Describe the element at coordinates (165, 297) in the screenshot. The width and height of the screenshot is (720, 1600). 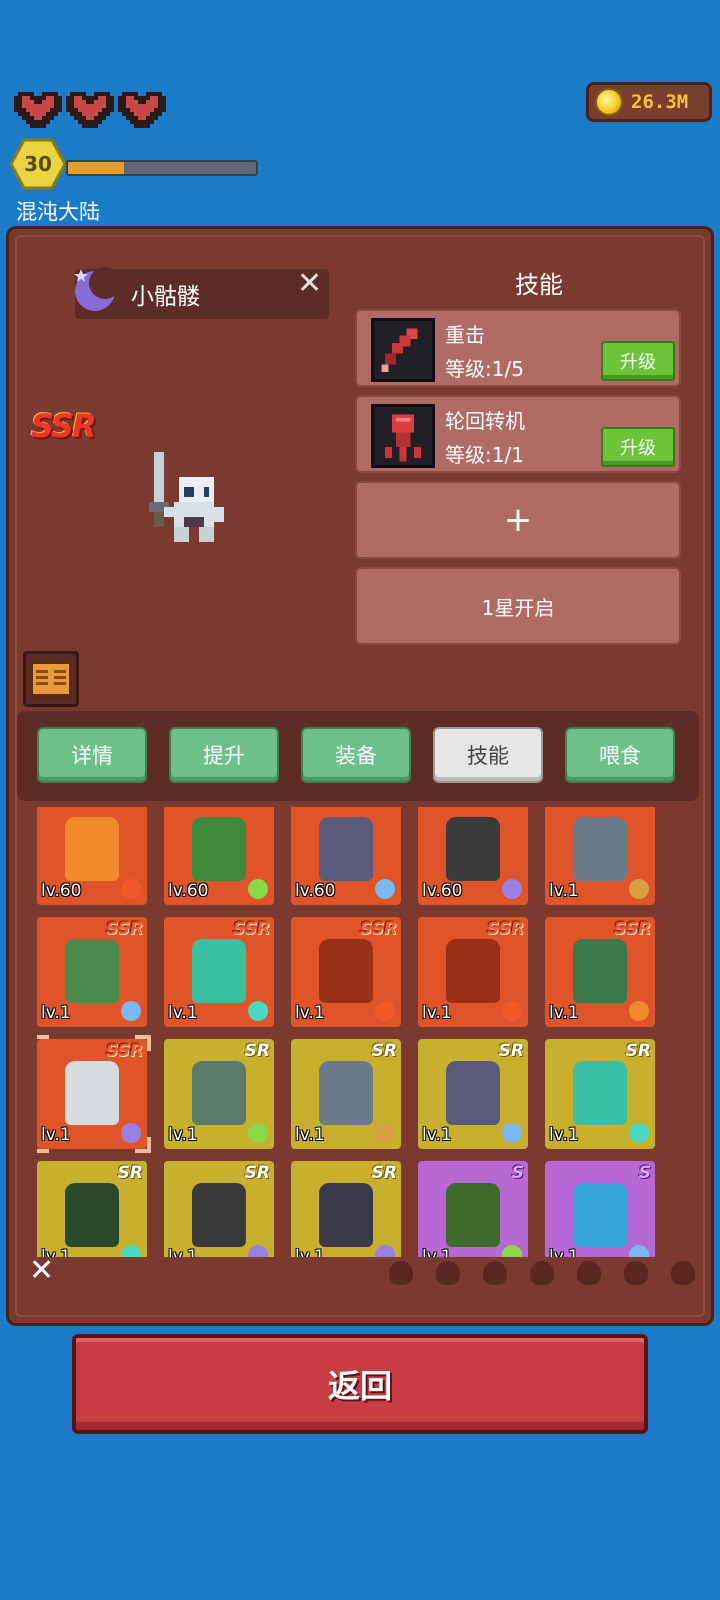
I see `unit-name: 小骷髅` at that location.